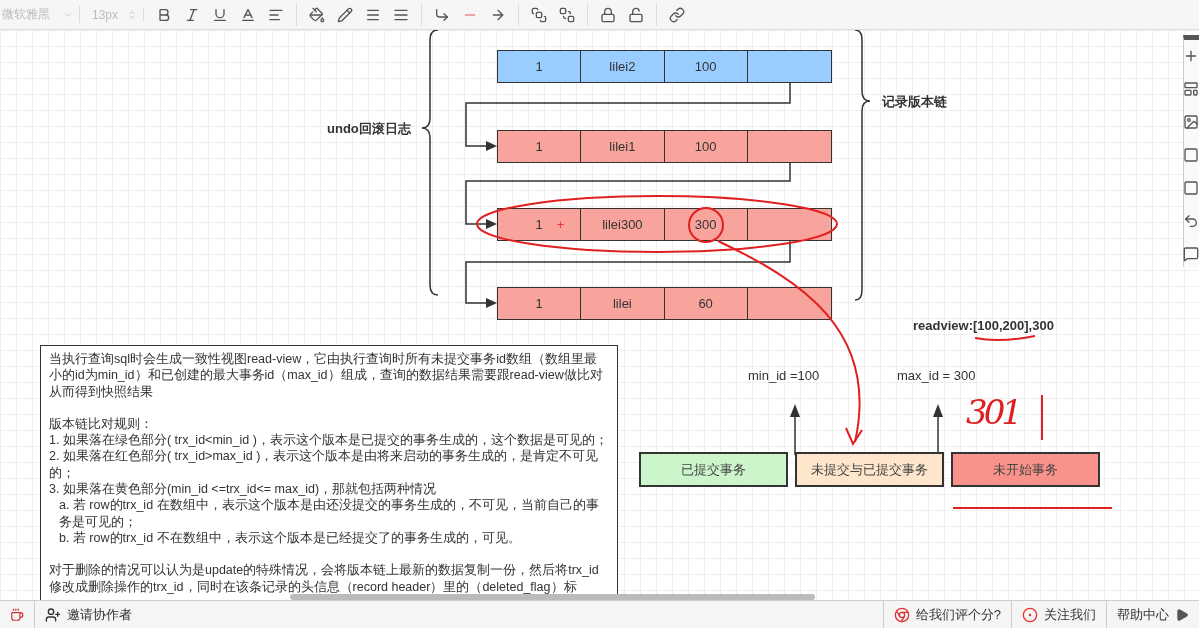  What do you see at coordinates (677, 14) in the screenshot?
I see `link-icon` at bounding box center [677, 14].